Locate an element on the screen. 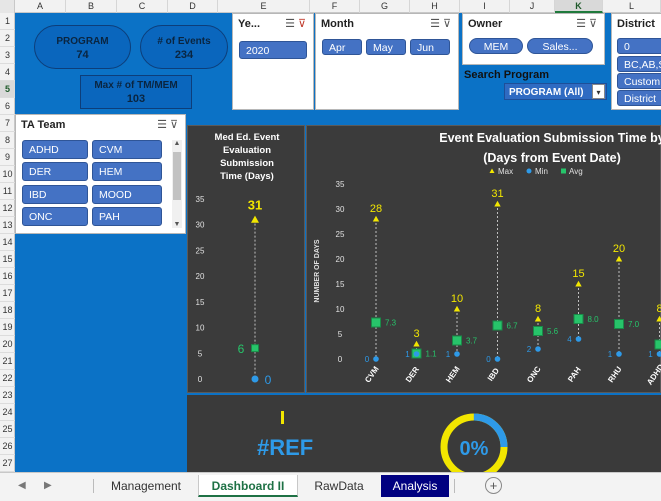 This screenshot has height=501, width=661. row-header-10: 10 is located at coordinates (7, 174).